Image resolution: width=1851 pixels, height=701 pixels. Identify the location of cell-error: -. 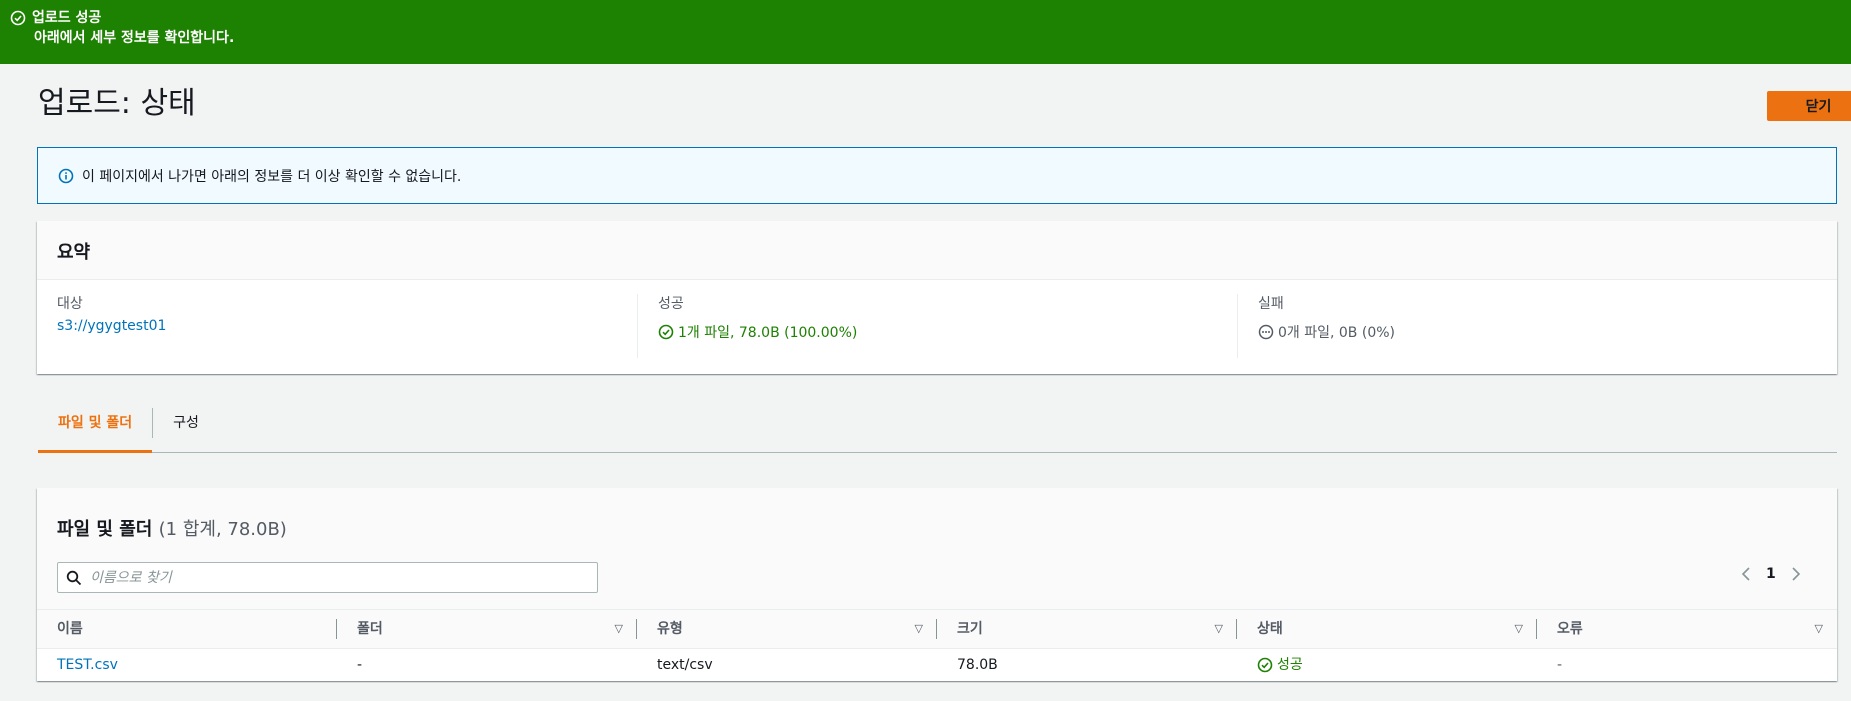
(1560, 665).